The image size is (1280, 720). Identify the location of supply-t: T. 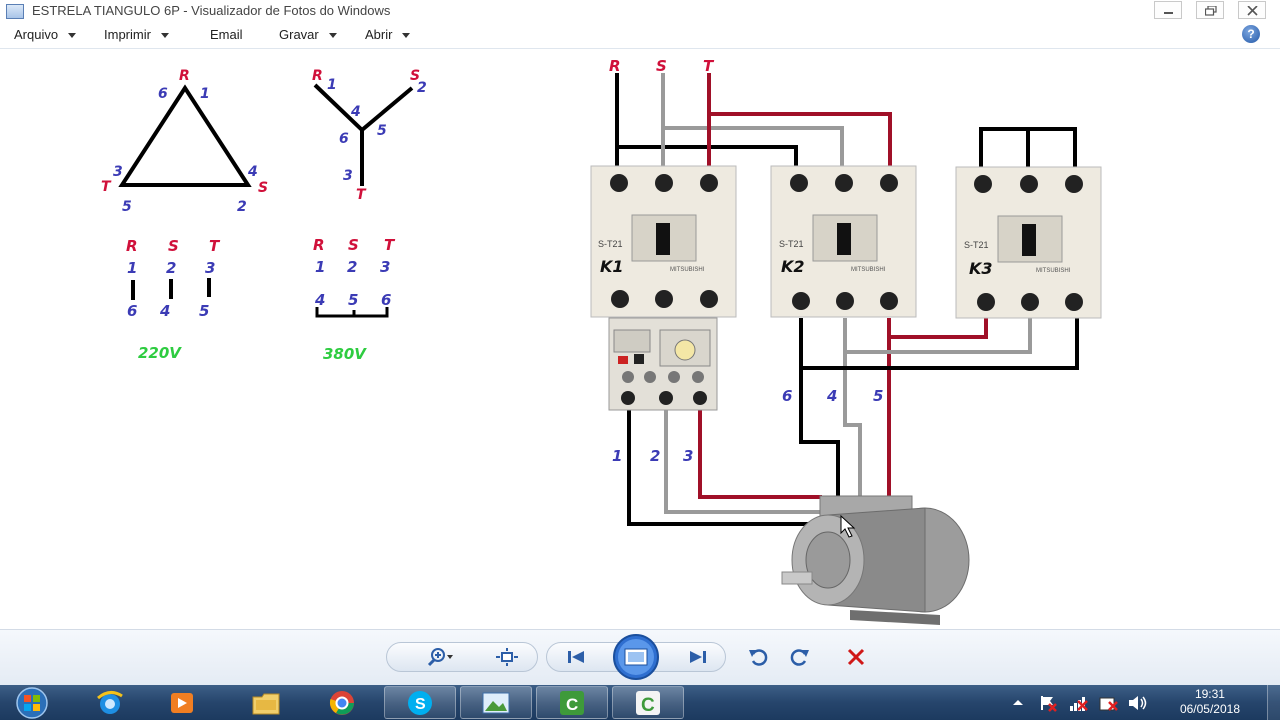
(709, 66).